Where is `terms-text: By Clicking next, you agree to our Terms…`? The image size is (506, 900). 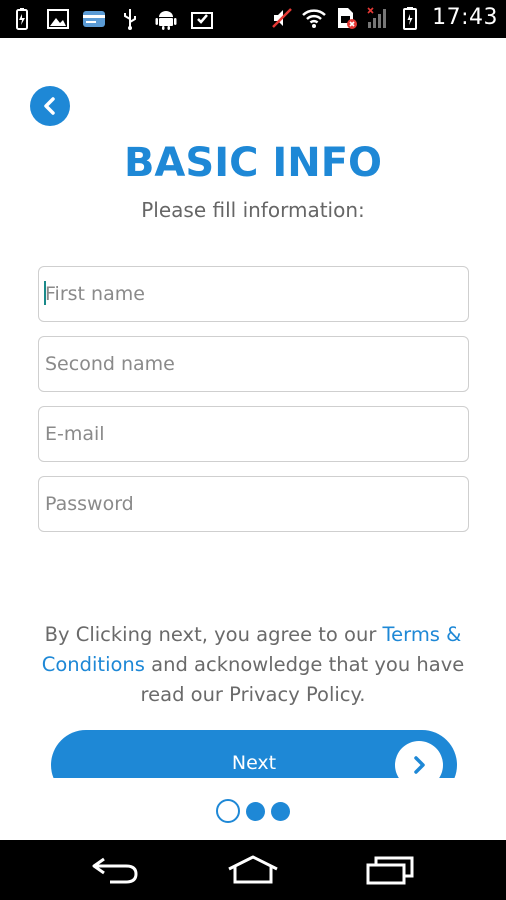 terms-text: By Clicking next, you agree to our Terms… is located at coordinates (253, 665).